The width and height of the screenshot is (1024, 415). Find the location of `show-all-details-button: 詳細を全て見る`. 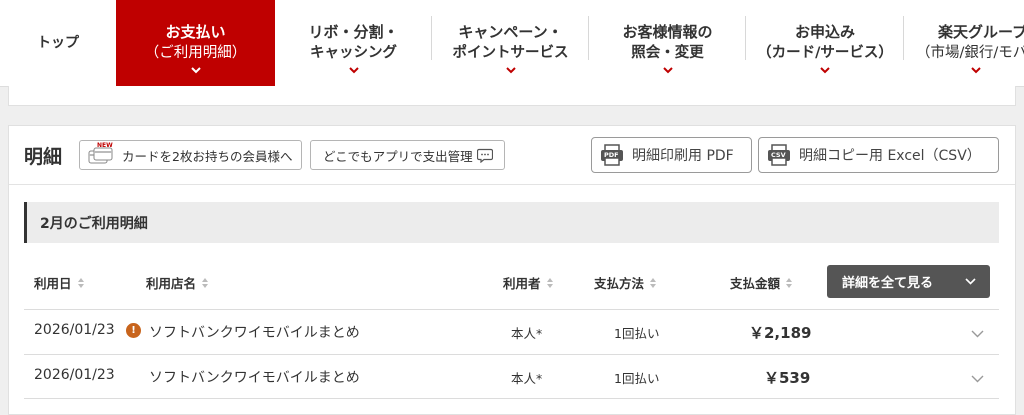

show-all-details-button: 詳細を全て見る is located at coordinates (908, 281).